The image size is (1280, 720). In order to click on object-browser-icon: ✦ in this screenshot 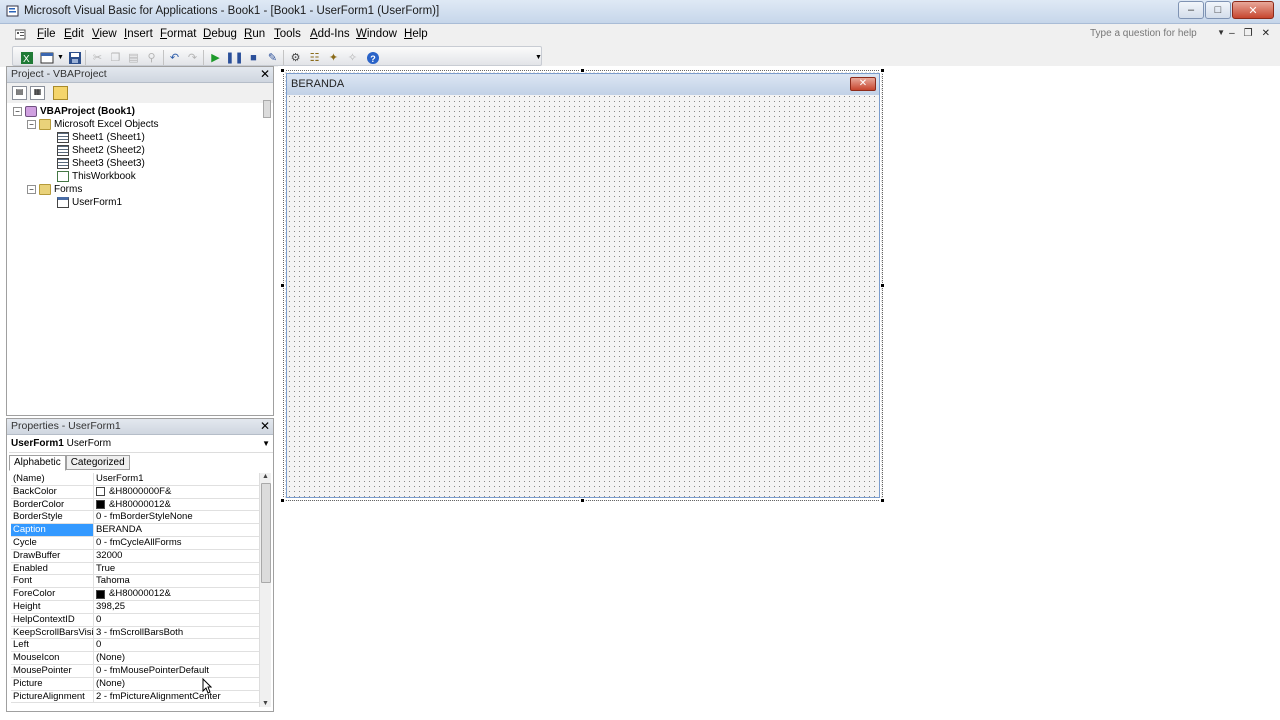, I will do `click(333, 57)`.